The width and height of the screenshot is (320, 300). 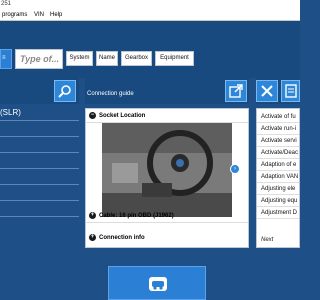 I want to click on menu-item-programs: programs, so click(x=14, y=14).